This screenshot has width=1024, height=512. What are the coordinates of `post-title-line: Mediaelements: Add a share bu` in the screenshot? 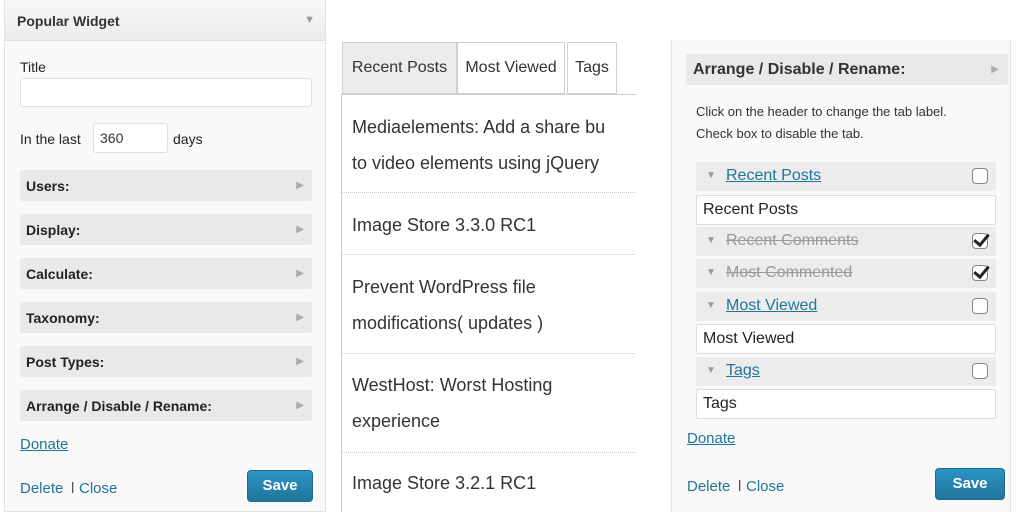 It's located at (479, 127).